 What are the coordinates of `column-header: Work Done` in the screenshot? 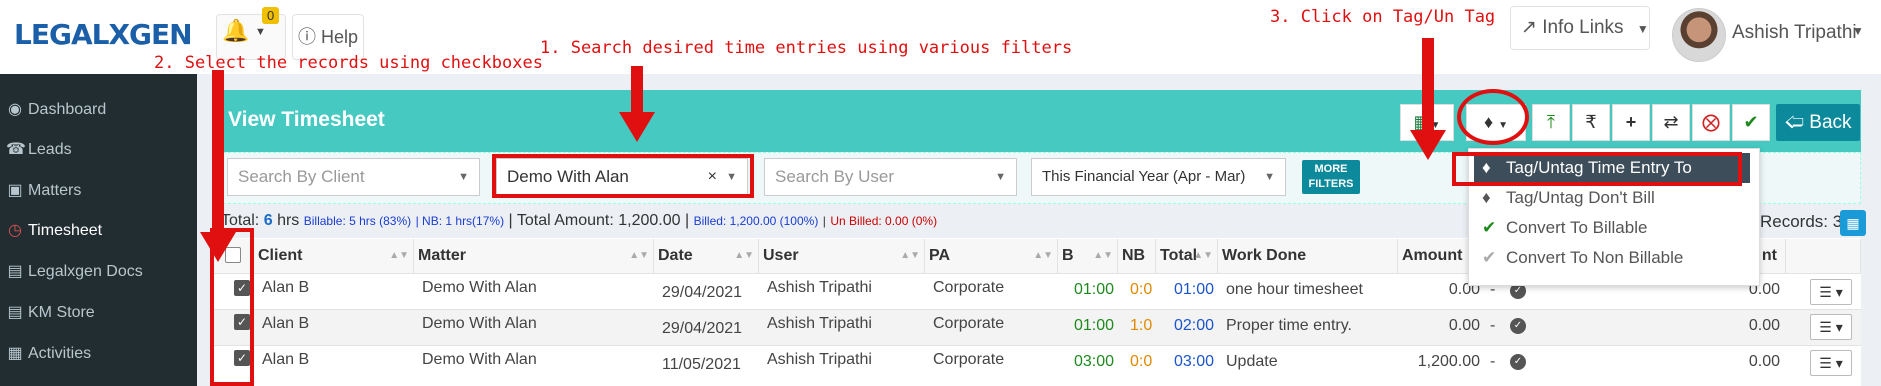 It's located at (1308, 256).